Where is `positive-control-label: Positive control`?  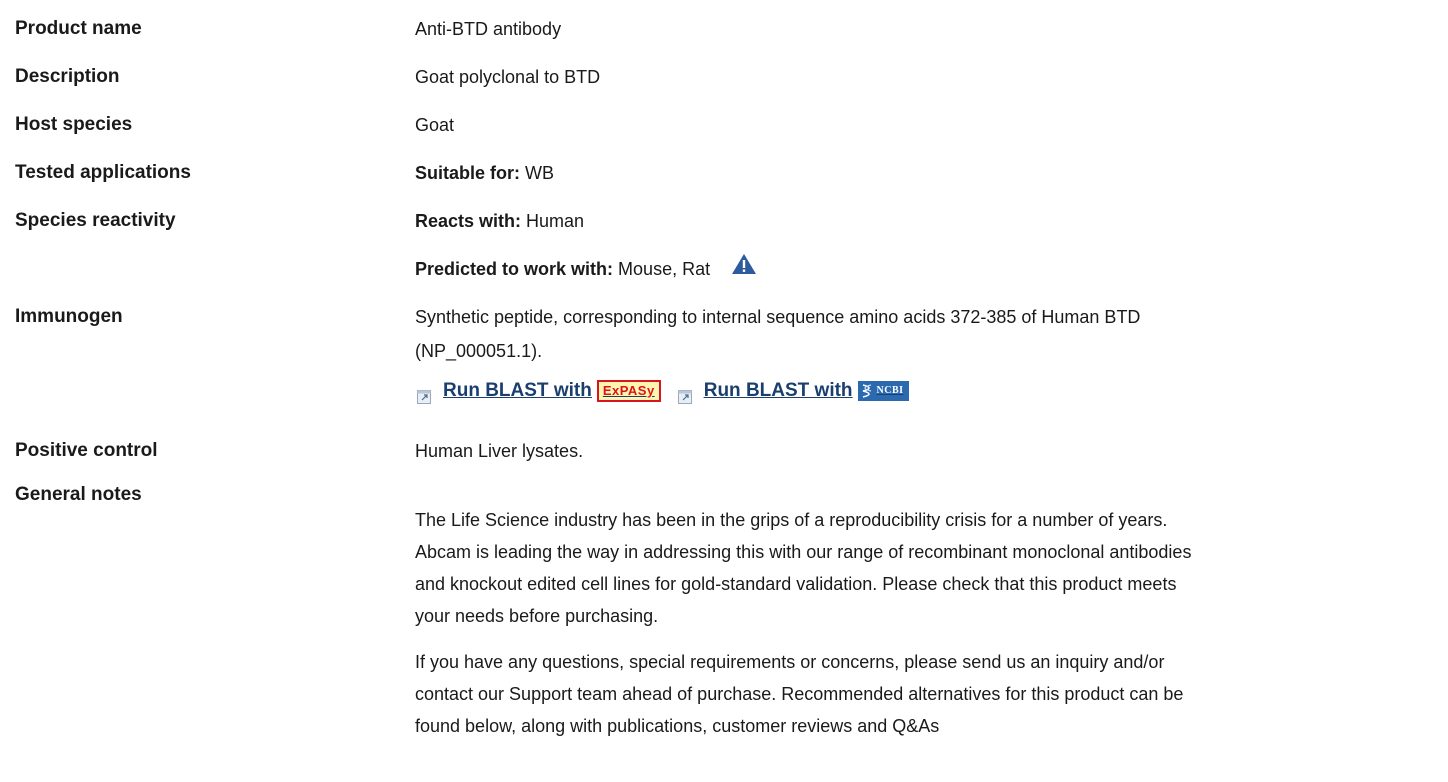 positive-control-label: Positive control is located at coordinates (86, 450).